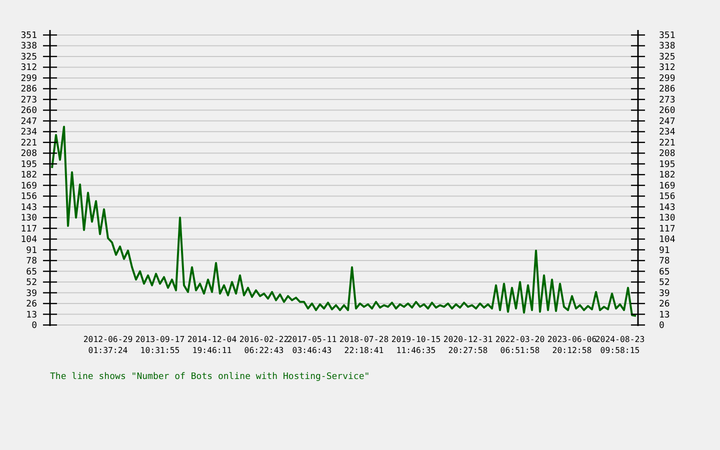 This screenshot has height=450, width=720. I want to click on x-tick-label: 2013-09-17 10:31:55, so click(160, 344).